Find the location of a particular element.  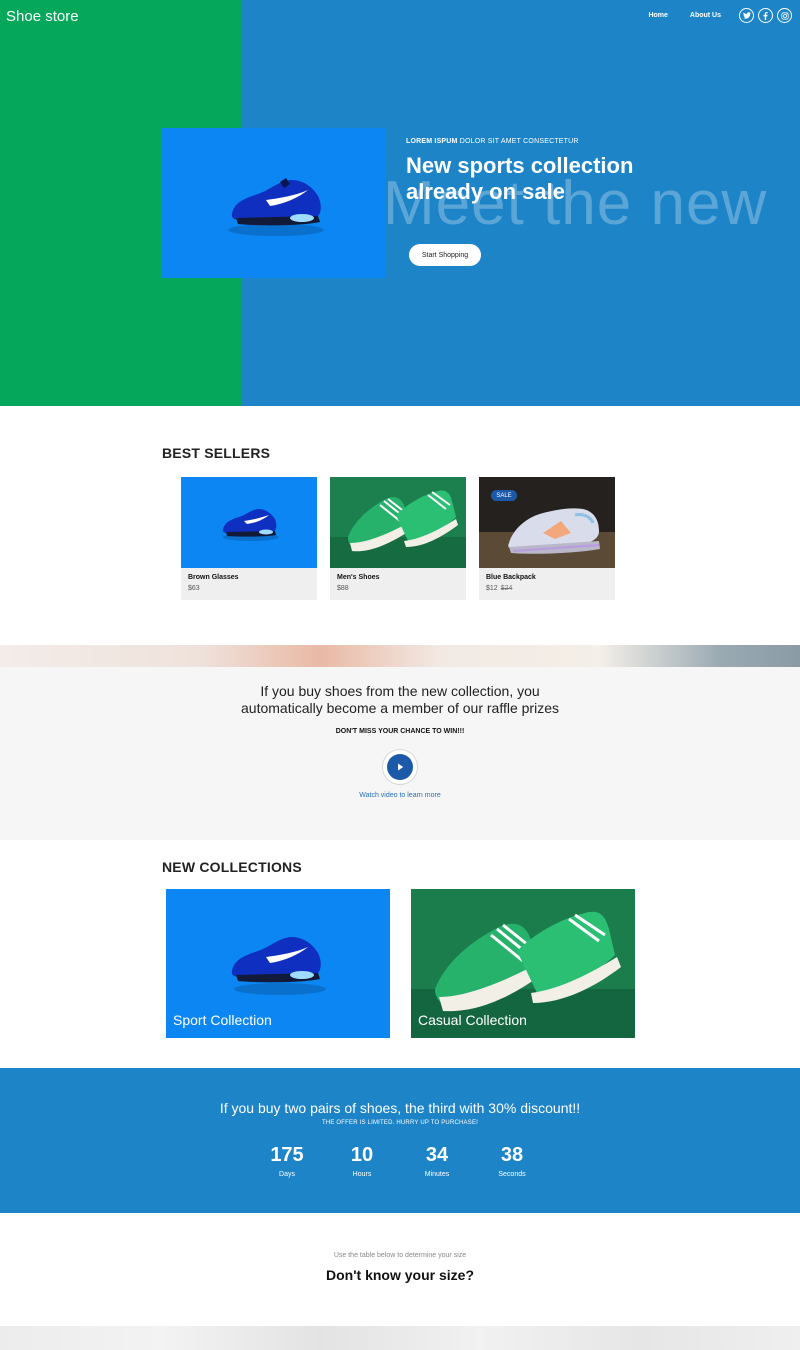

facebook-icon is located at coordinates (765, 15).